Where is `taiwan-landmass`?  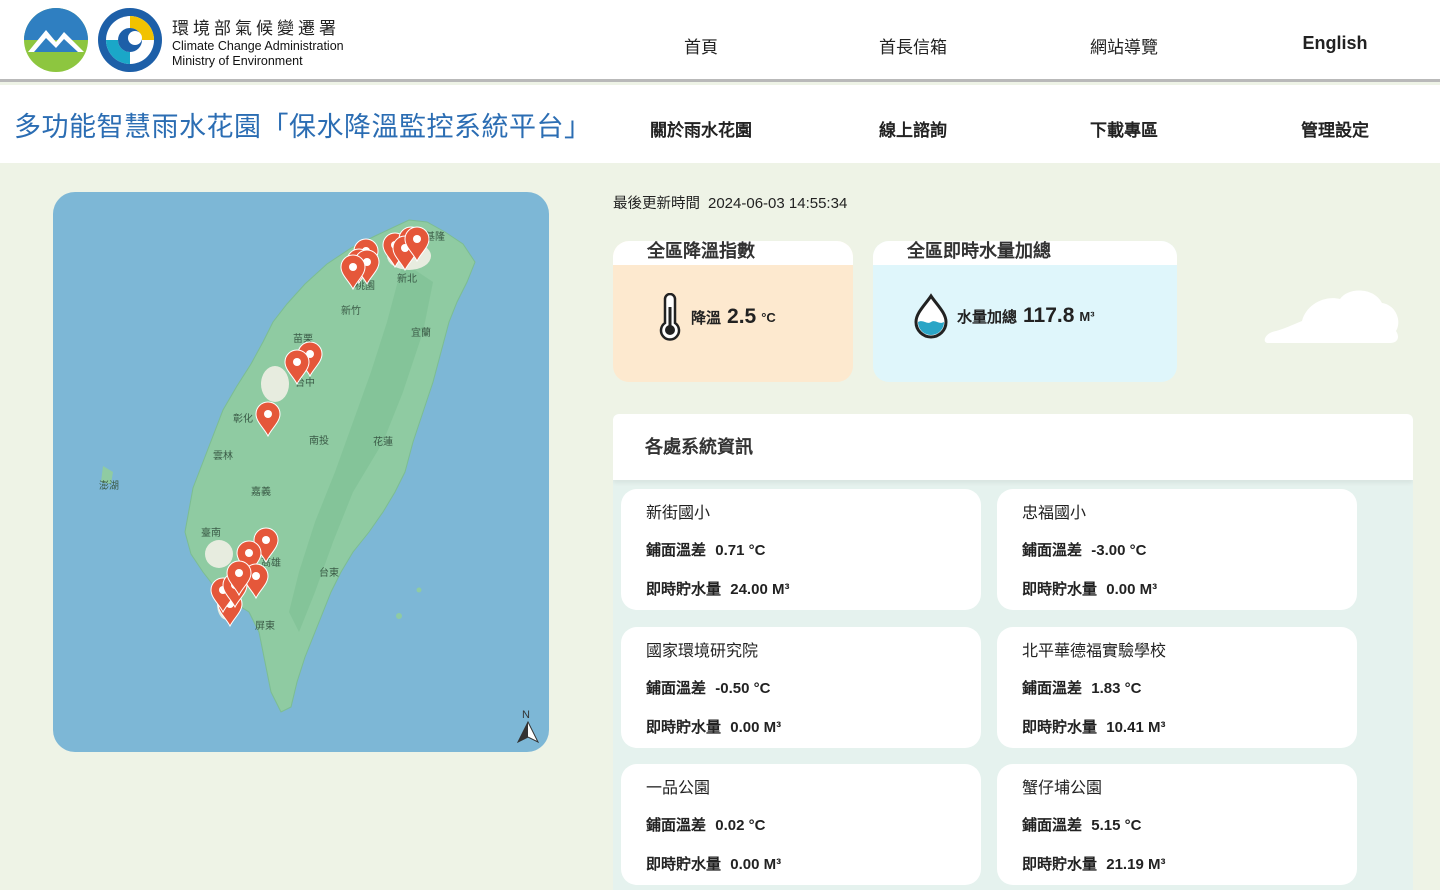 taiwan-landmass is located at coordinates (330, 466).